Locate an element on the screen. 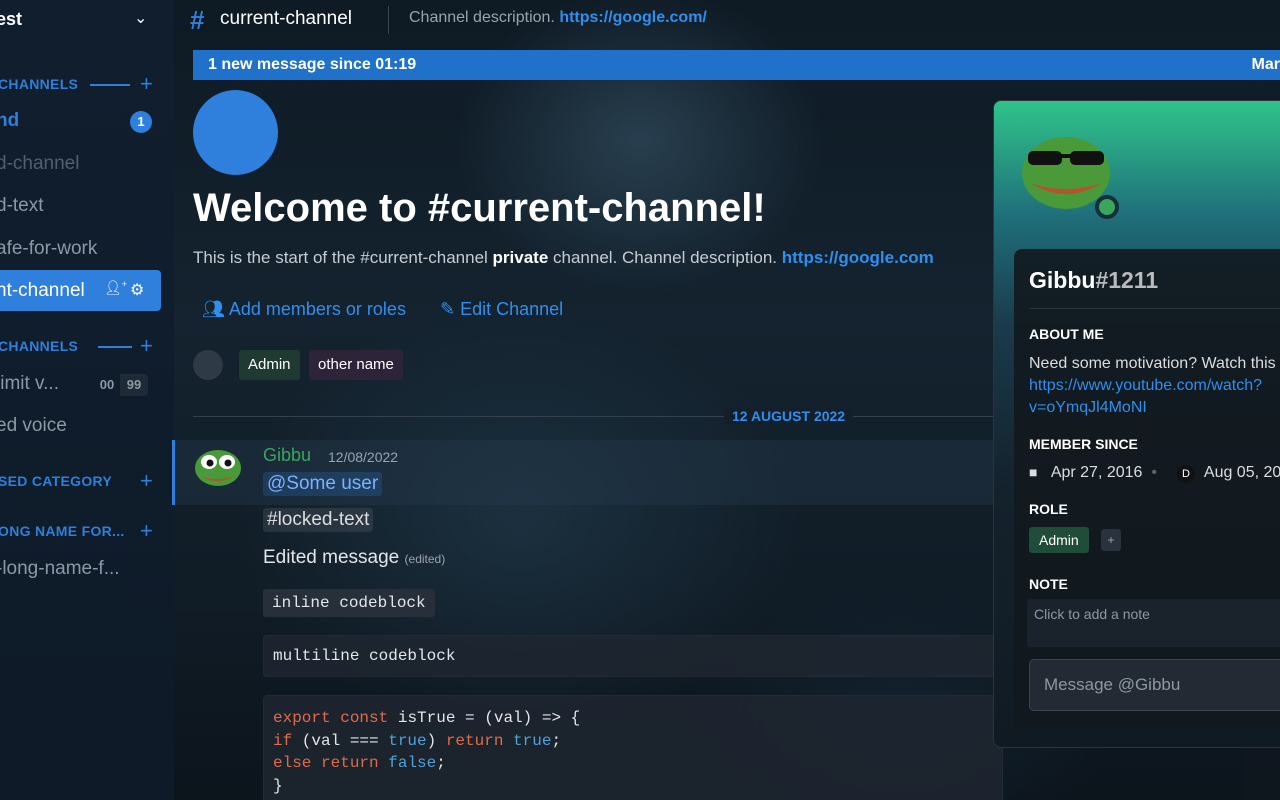  note-input: Click to add a note is located at coordinates (1153, 623).